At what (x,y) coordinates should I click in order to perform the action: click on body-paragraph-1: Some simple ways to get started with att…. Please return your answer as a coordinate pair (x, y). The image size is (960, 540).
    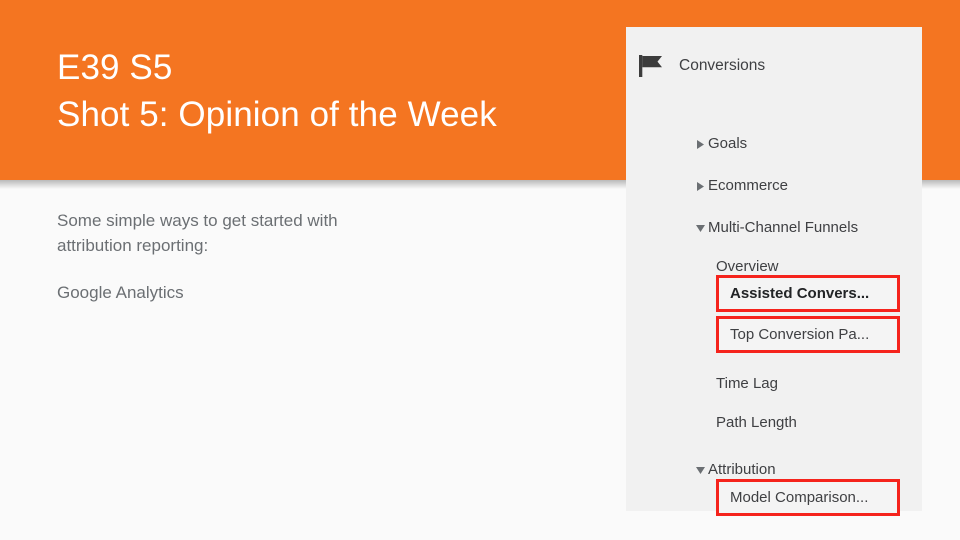
    Looking at the image, I should click on (197, 233).